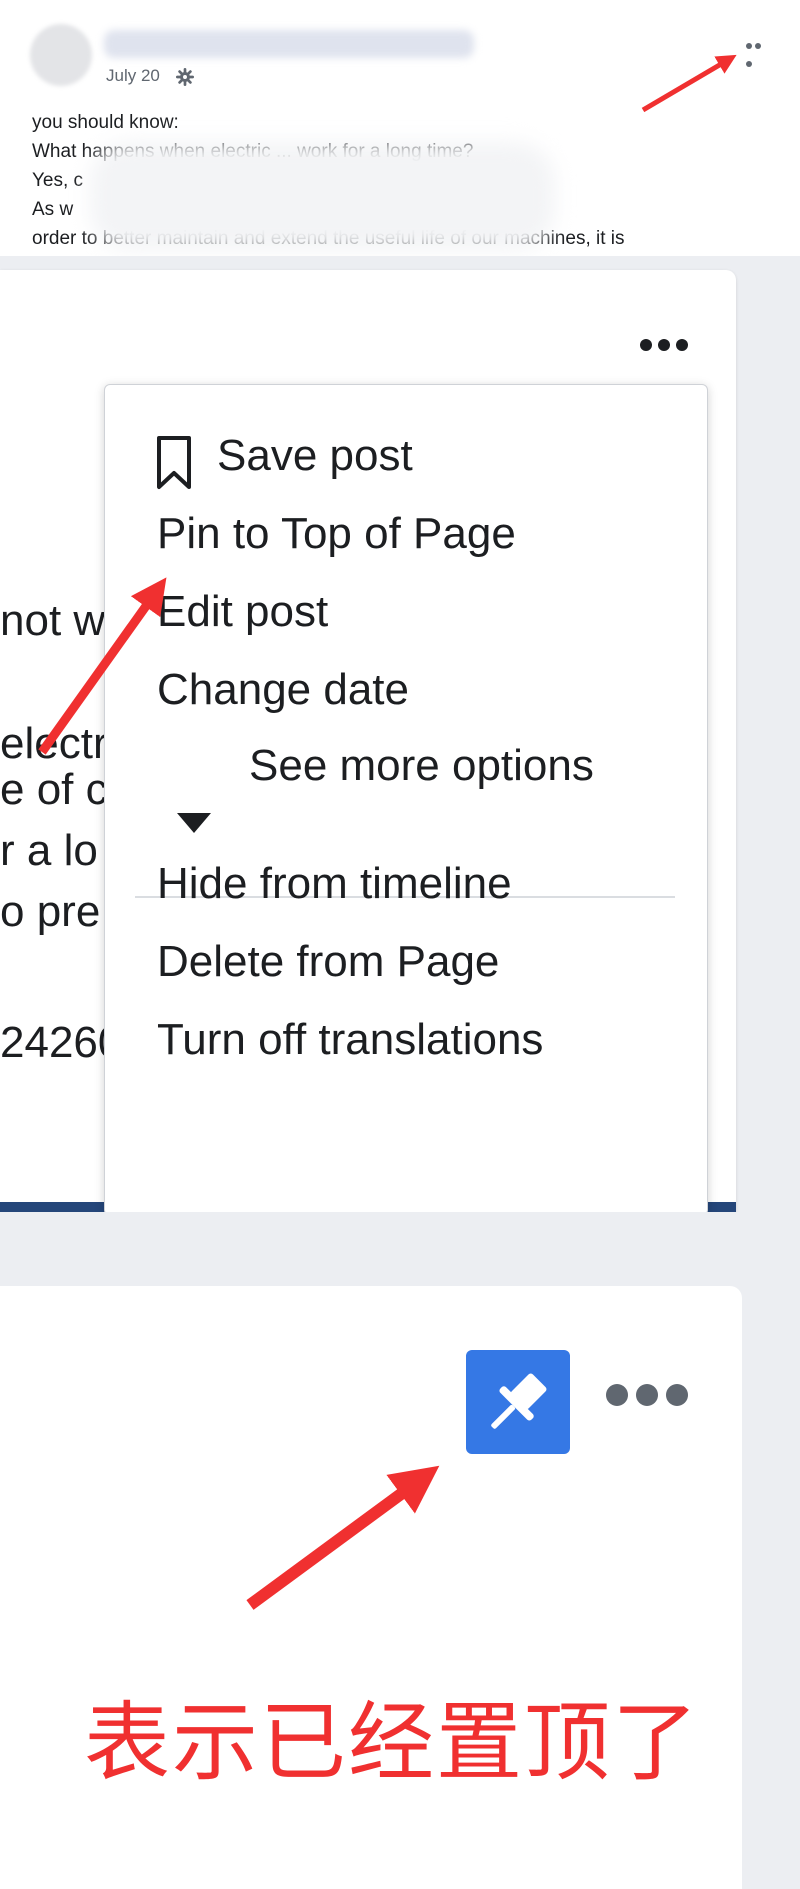  Describe the element at coordinates (392, 1743) in the screenshot. I see `pinned-annotation-label: 表示已经置顶了` at that location.